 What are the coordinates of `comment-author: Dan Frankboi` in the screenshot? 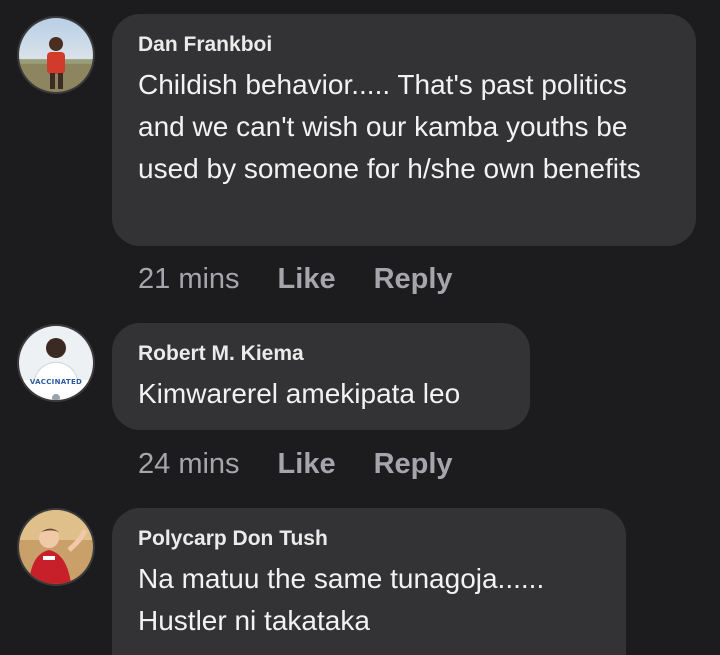 It's located at (404, 45).